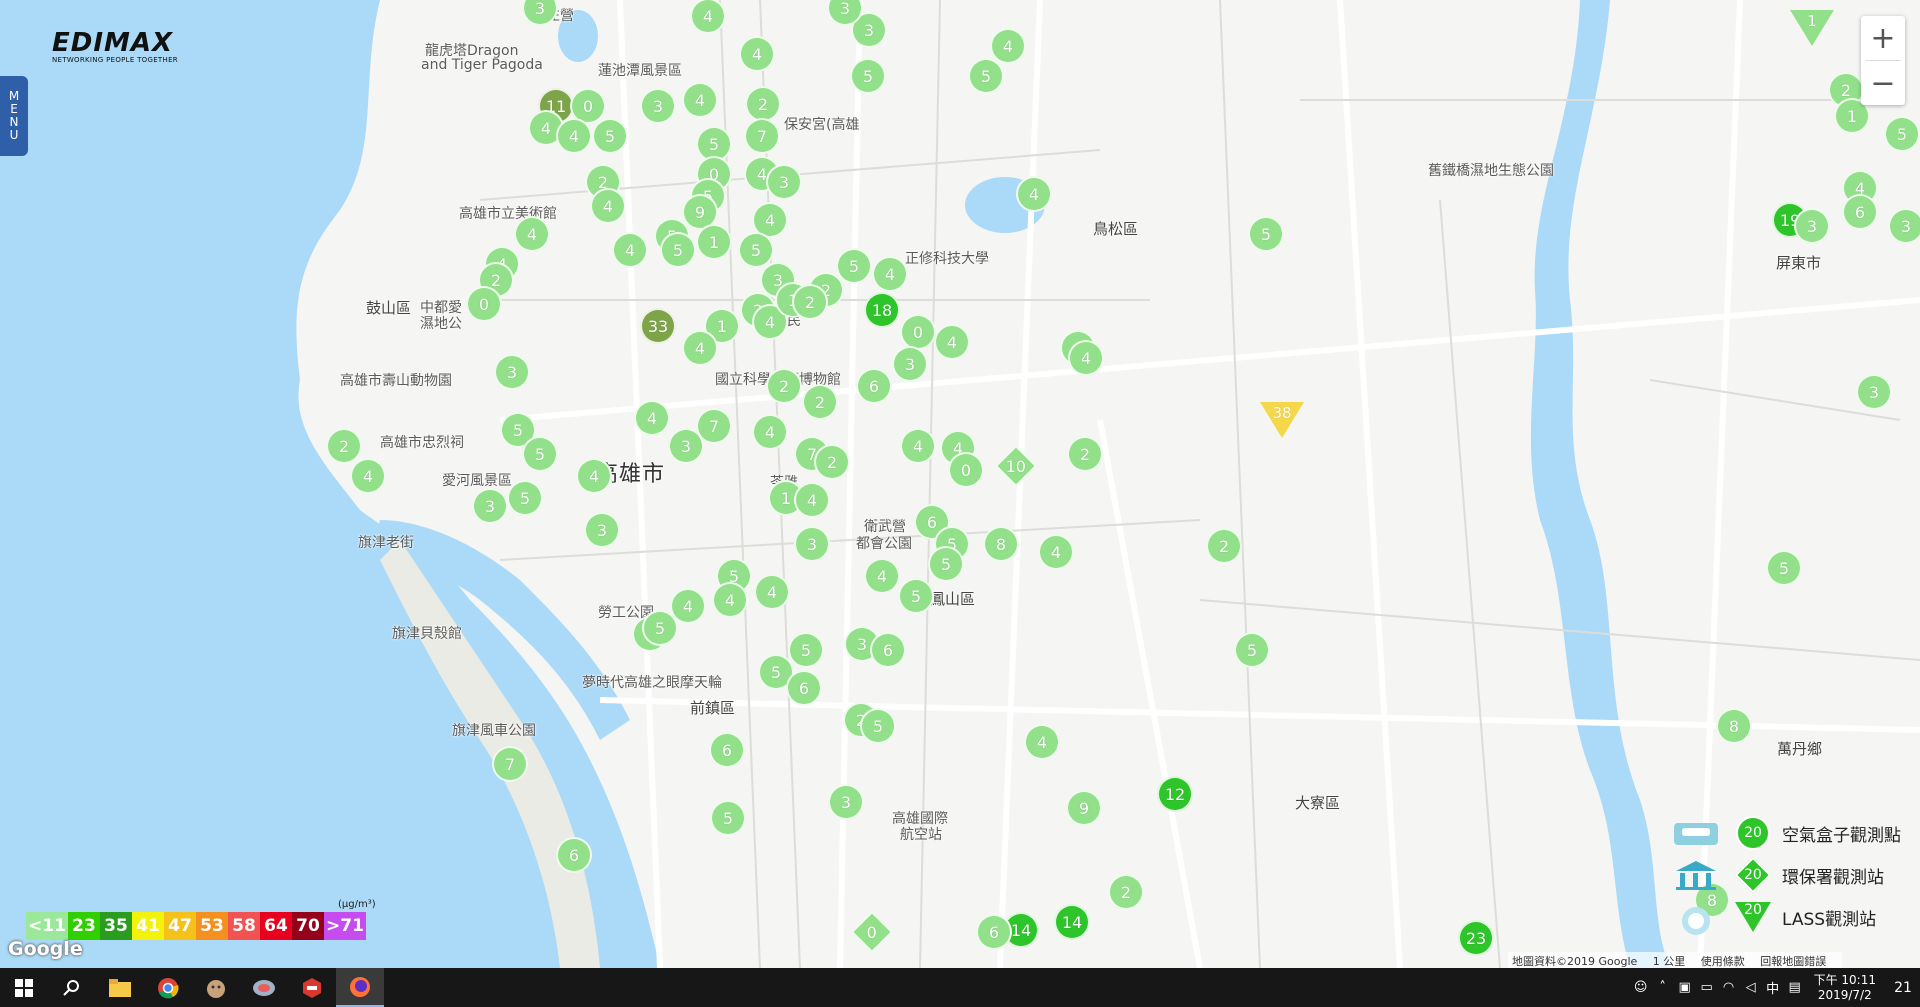 This screenshot has height=1007, width=1920. What do you see at coordinates (1903, 987) in the screenshot?
I see `notification-center-button: 21` at bounding box center [1903, 987].